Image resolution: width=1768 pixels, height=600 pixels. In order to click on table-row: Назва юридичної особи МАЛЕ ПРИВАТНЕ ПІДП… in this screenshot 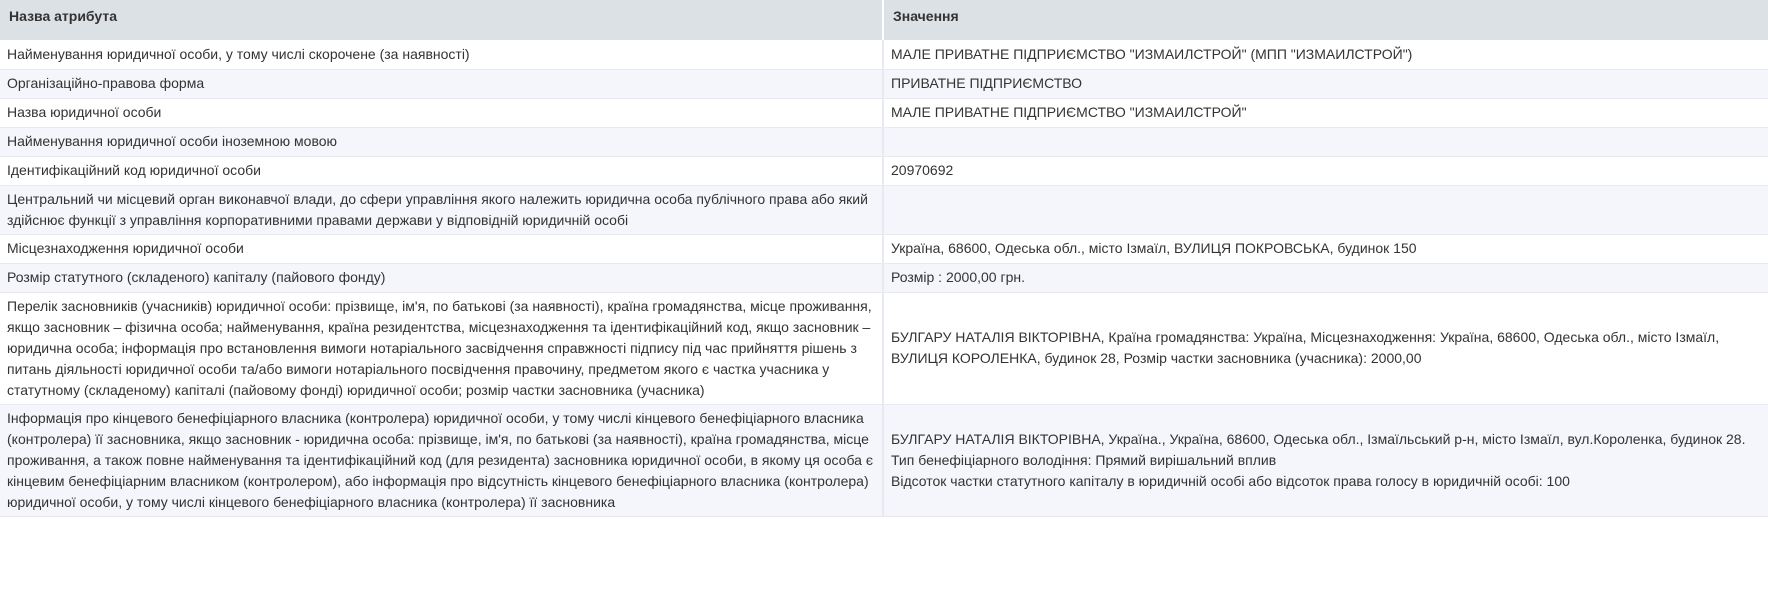, I will do `click(884, 113)`.